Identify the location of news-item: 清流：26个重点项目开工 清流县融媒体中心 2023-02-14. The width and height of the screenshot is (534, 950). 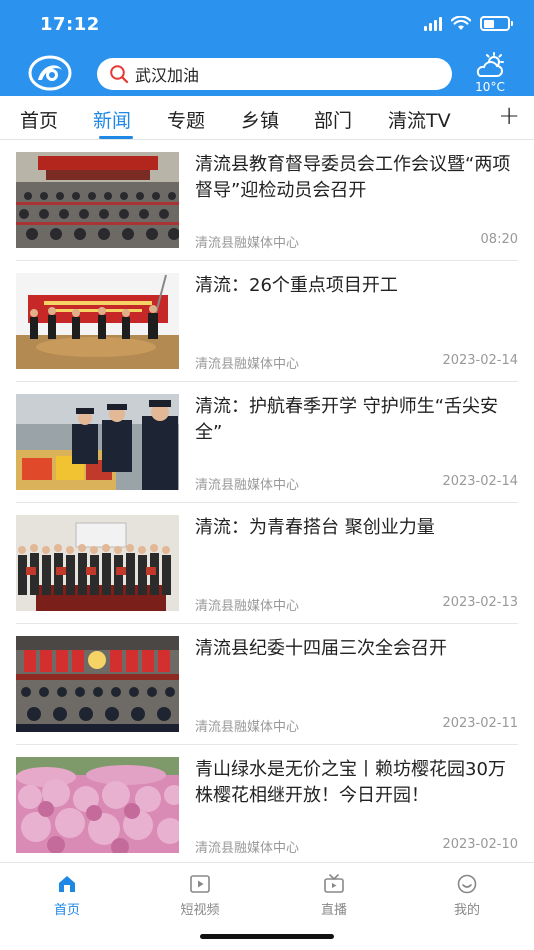
(267, 321).